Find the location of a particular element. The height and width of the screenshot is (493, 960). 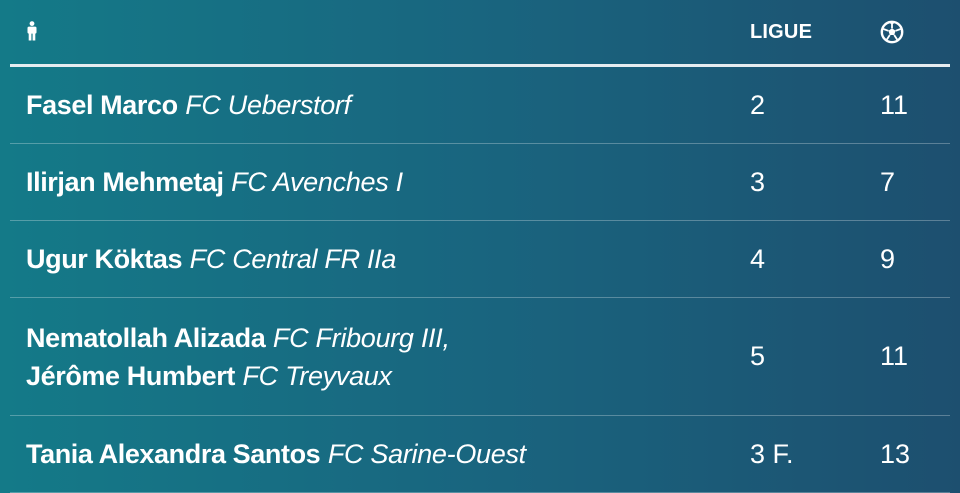

goals-value: 9 is located at coordinates (888, 258).